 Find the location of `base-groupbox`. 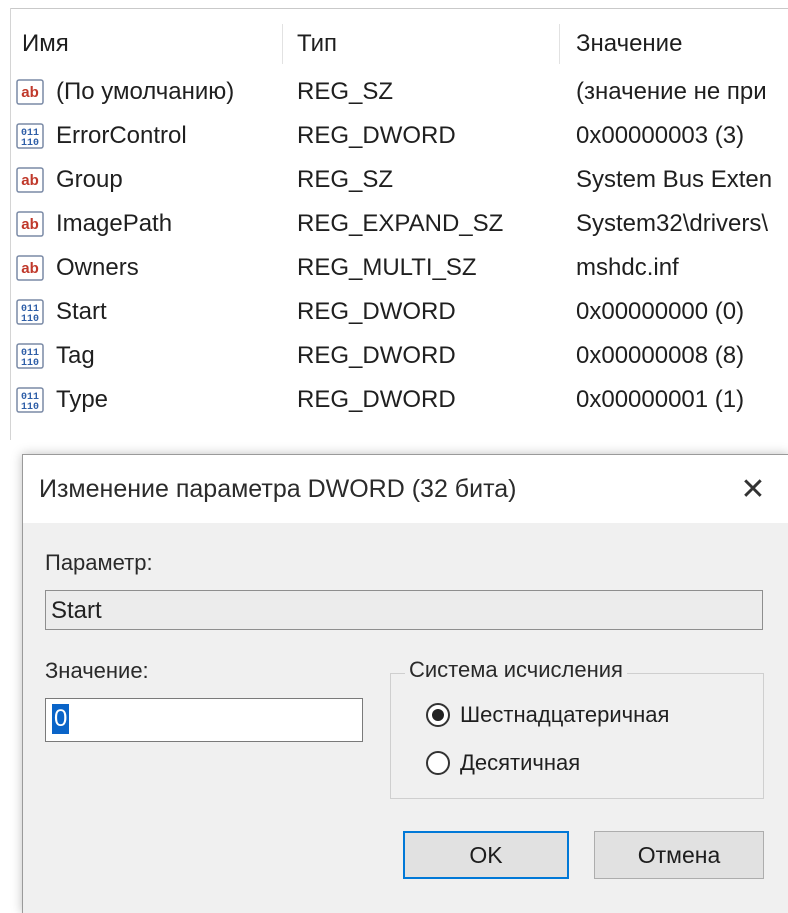

base-groupbox is located at coordinates (577, 736).